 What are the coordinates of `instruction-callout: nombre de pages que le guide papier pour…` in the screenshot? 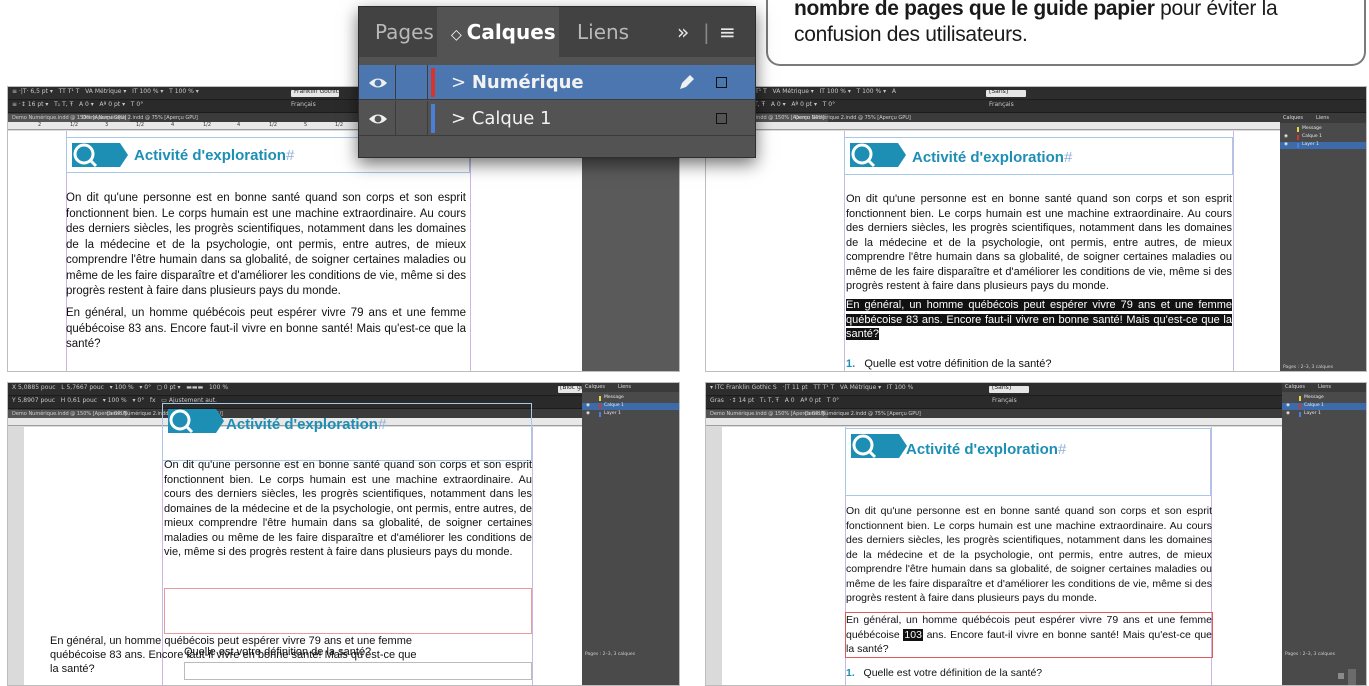 It's located at (1066, 33).